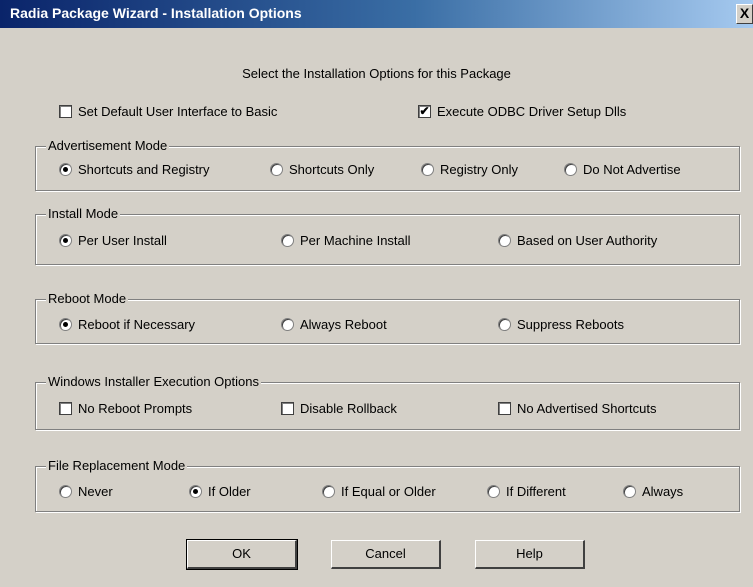 This screenshot has width=753, height=587. I want to click on radio-label: Shortcuts and Registry, so click(144, 169).